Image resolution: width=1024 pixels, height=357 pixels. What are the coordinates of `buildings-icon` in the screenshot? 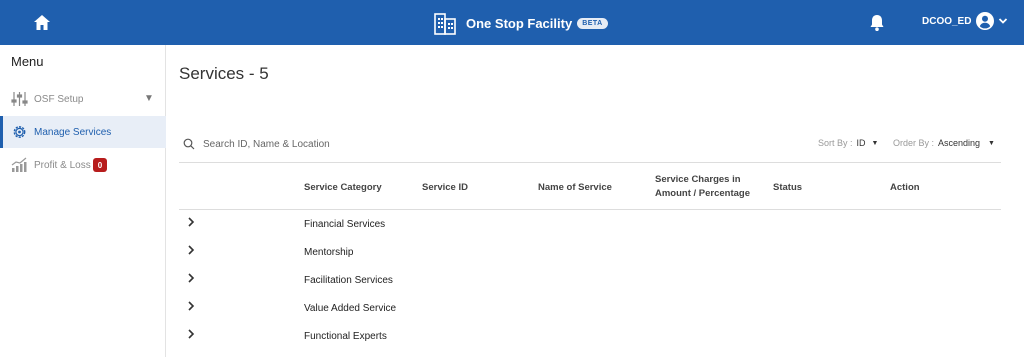 It's located at (445, 24).